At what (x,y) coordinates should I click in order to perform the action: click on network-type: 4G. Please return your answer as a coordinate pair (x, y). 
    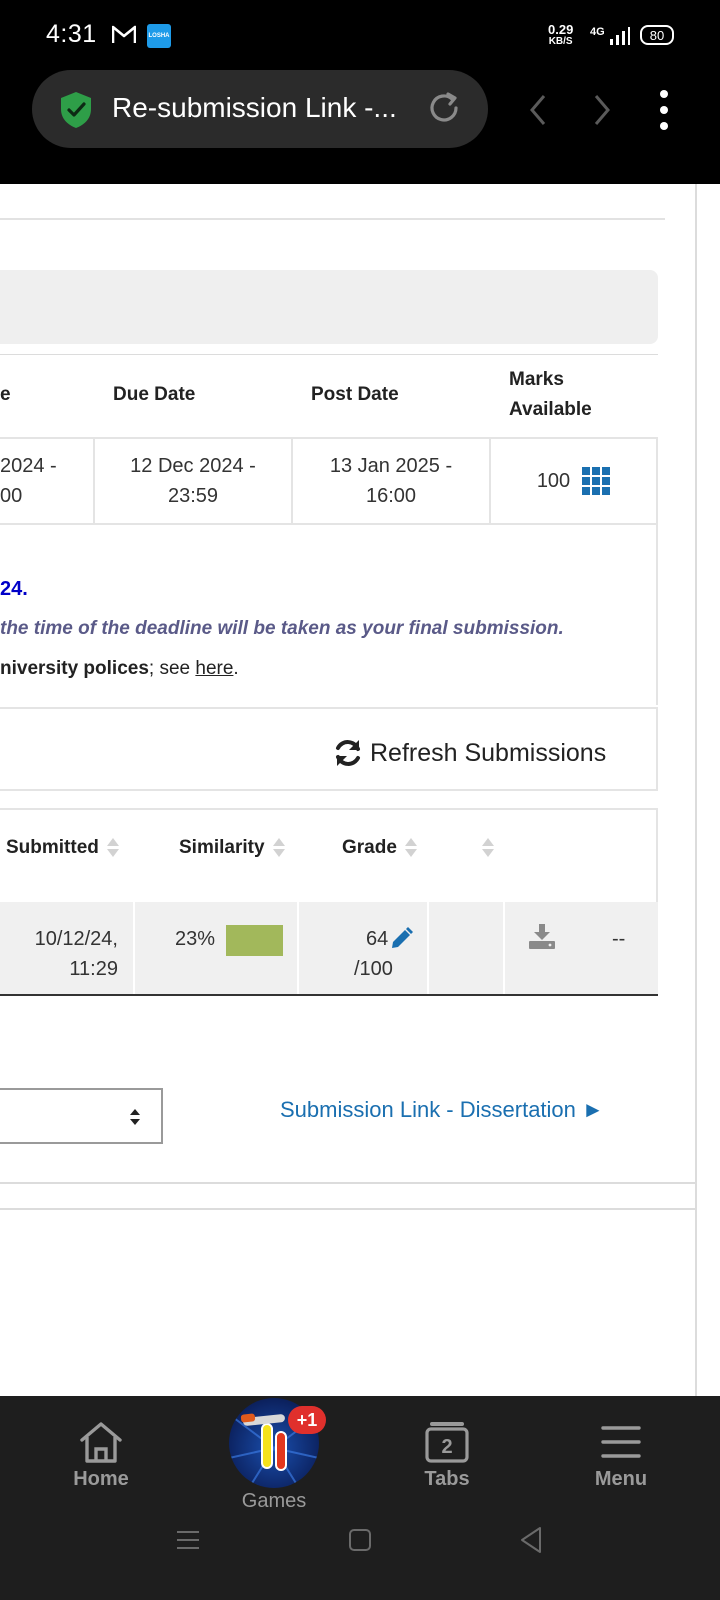
    Looking at the image, I should click on (597, 32).